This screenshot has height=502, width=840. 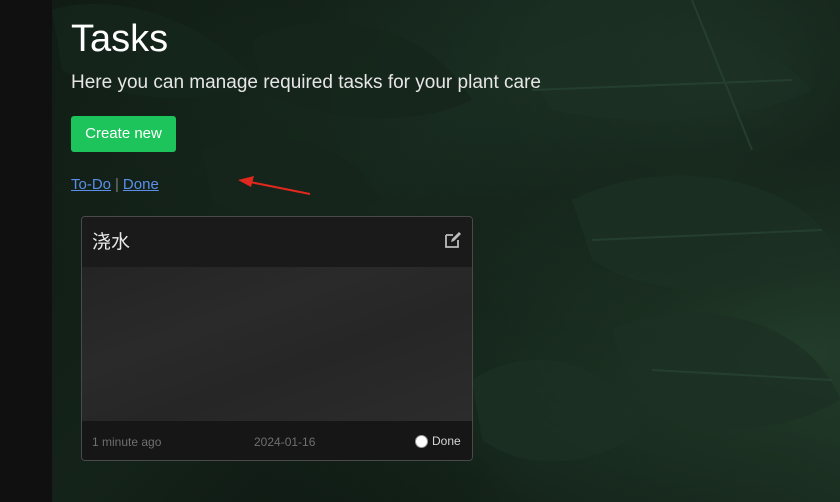 What do you see at coordinates (453, 240) in the screenshot?
I see `edit-icon` at bounding box center [453, 240].